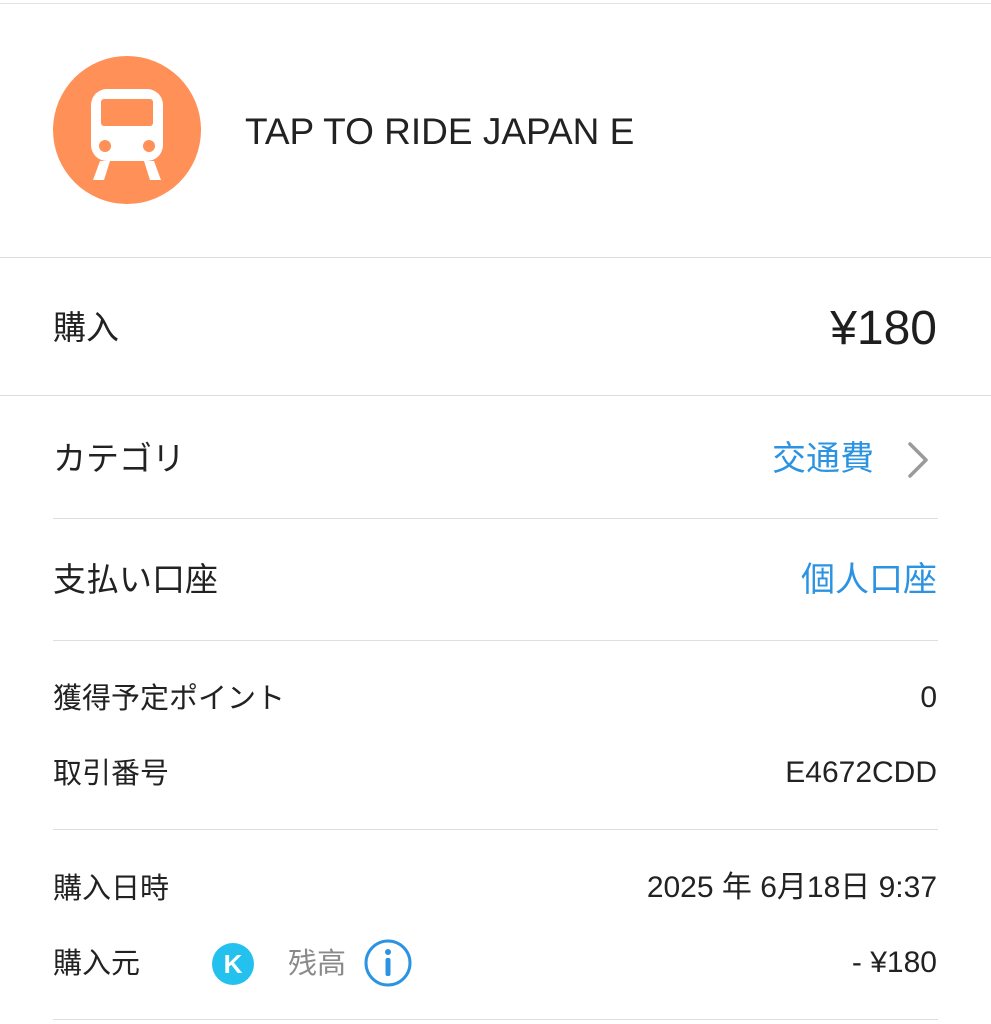 Image resolution: width=991 pixels, height=1024 pixels. I want to click on points-value: 0, so click(928, 697).